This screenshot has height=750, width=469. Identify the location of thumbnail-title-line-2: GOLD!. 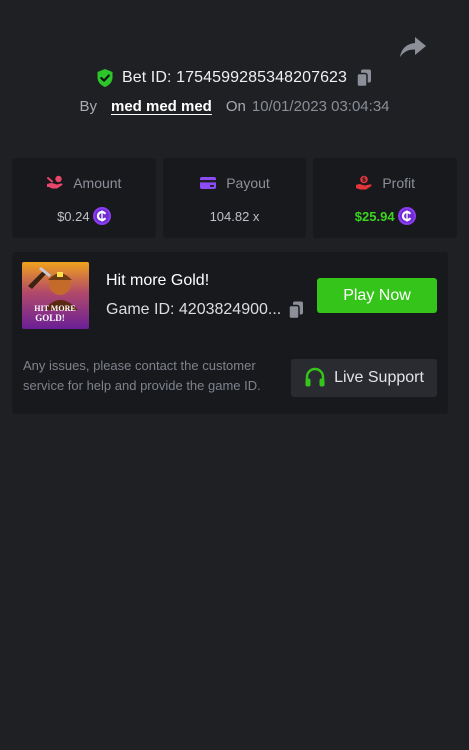
(50, 318).